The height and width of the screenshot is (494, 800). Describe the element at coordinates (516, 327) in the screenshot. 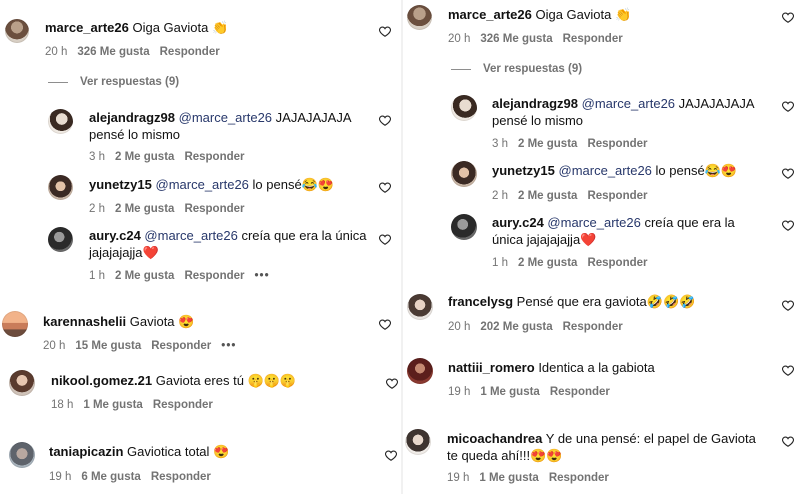

I see `likes-count: 202 Me gusta` at that location.